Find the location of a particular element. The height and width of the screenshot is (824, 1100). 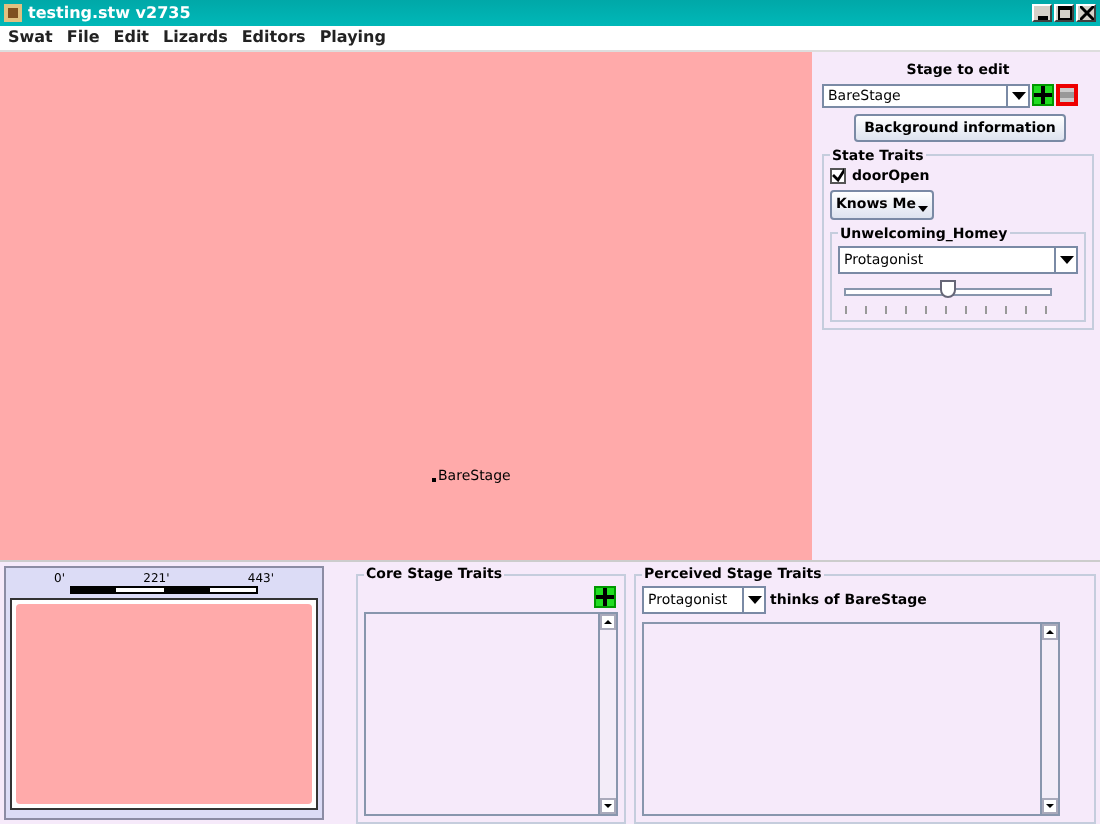

menu-item: Swat is located at coordinates (30, 37).